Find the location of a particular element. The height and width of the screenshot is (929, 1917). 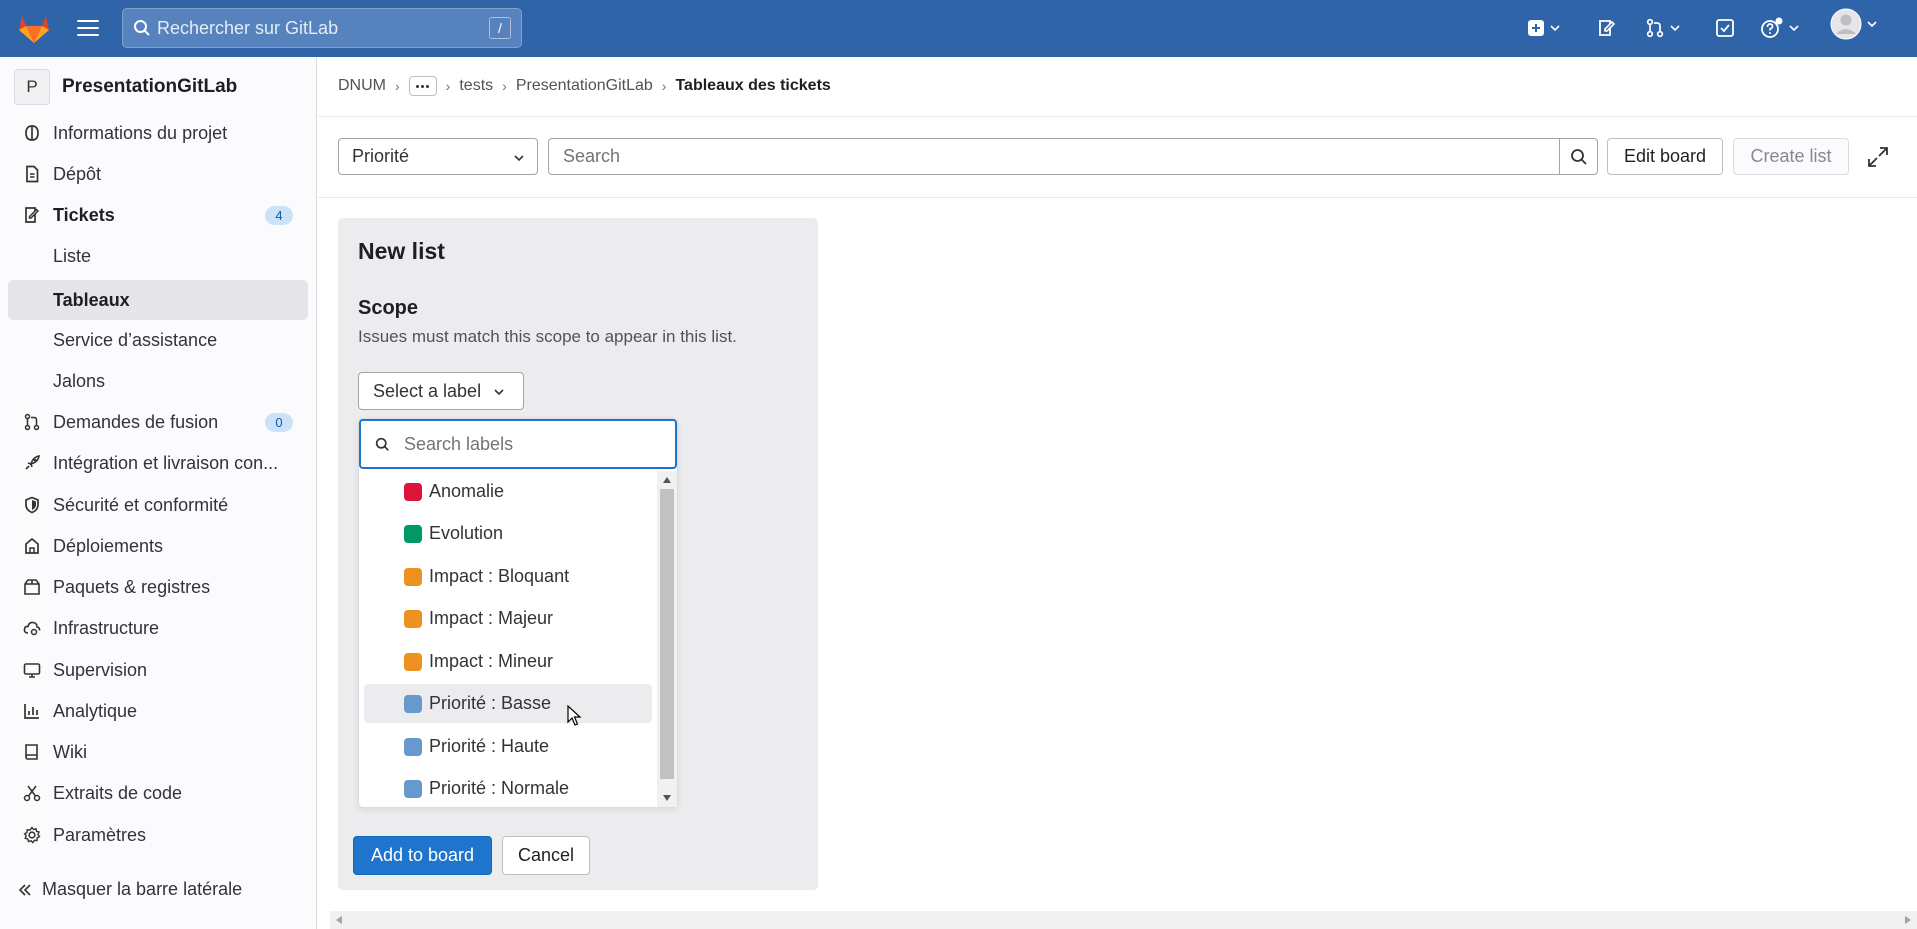

breadcrumb-item: PresentationGitLab is located at coordinates (584, 86).